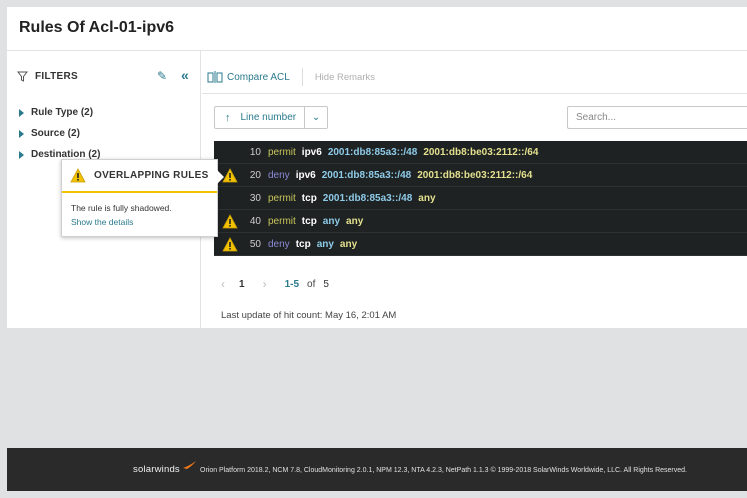 The image size is (747, 498). I want to click on sort-control: ↑ Line number ⌄, so click(271, 117).